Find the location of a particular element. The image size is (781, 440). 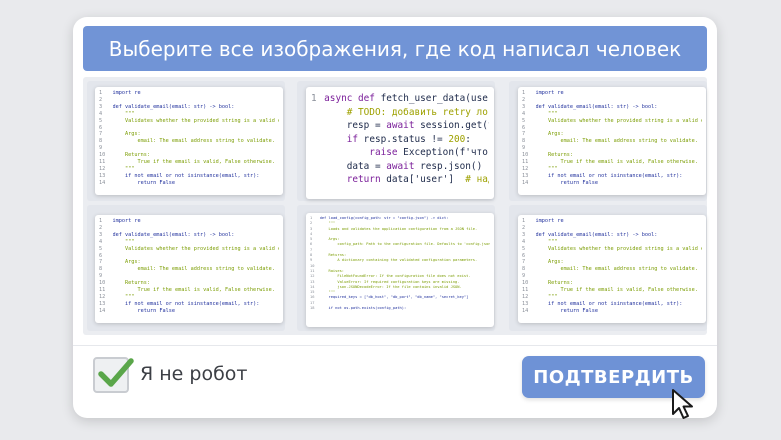

code-token: await is located at coordinates (400, 166).